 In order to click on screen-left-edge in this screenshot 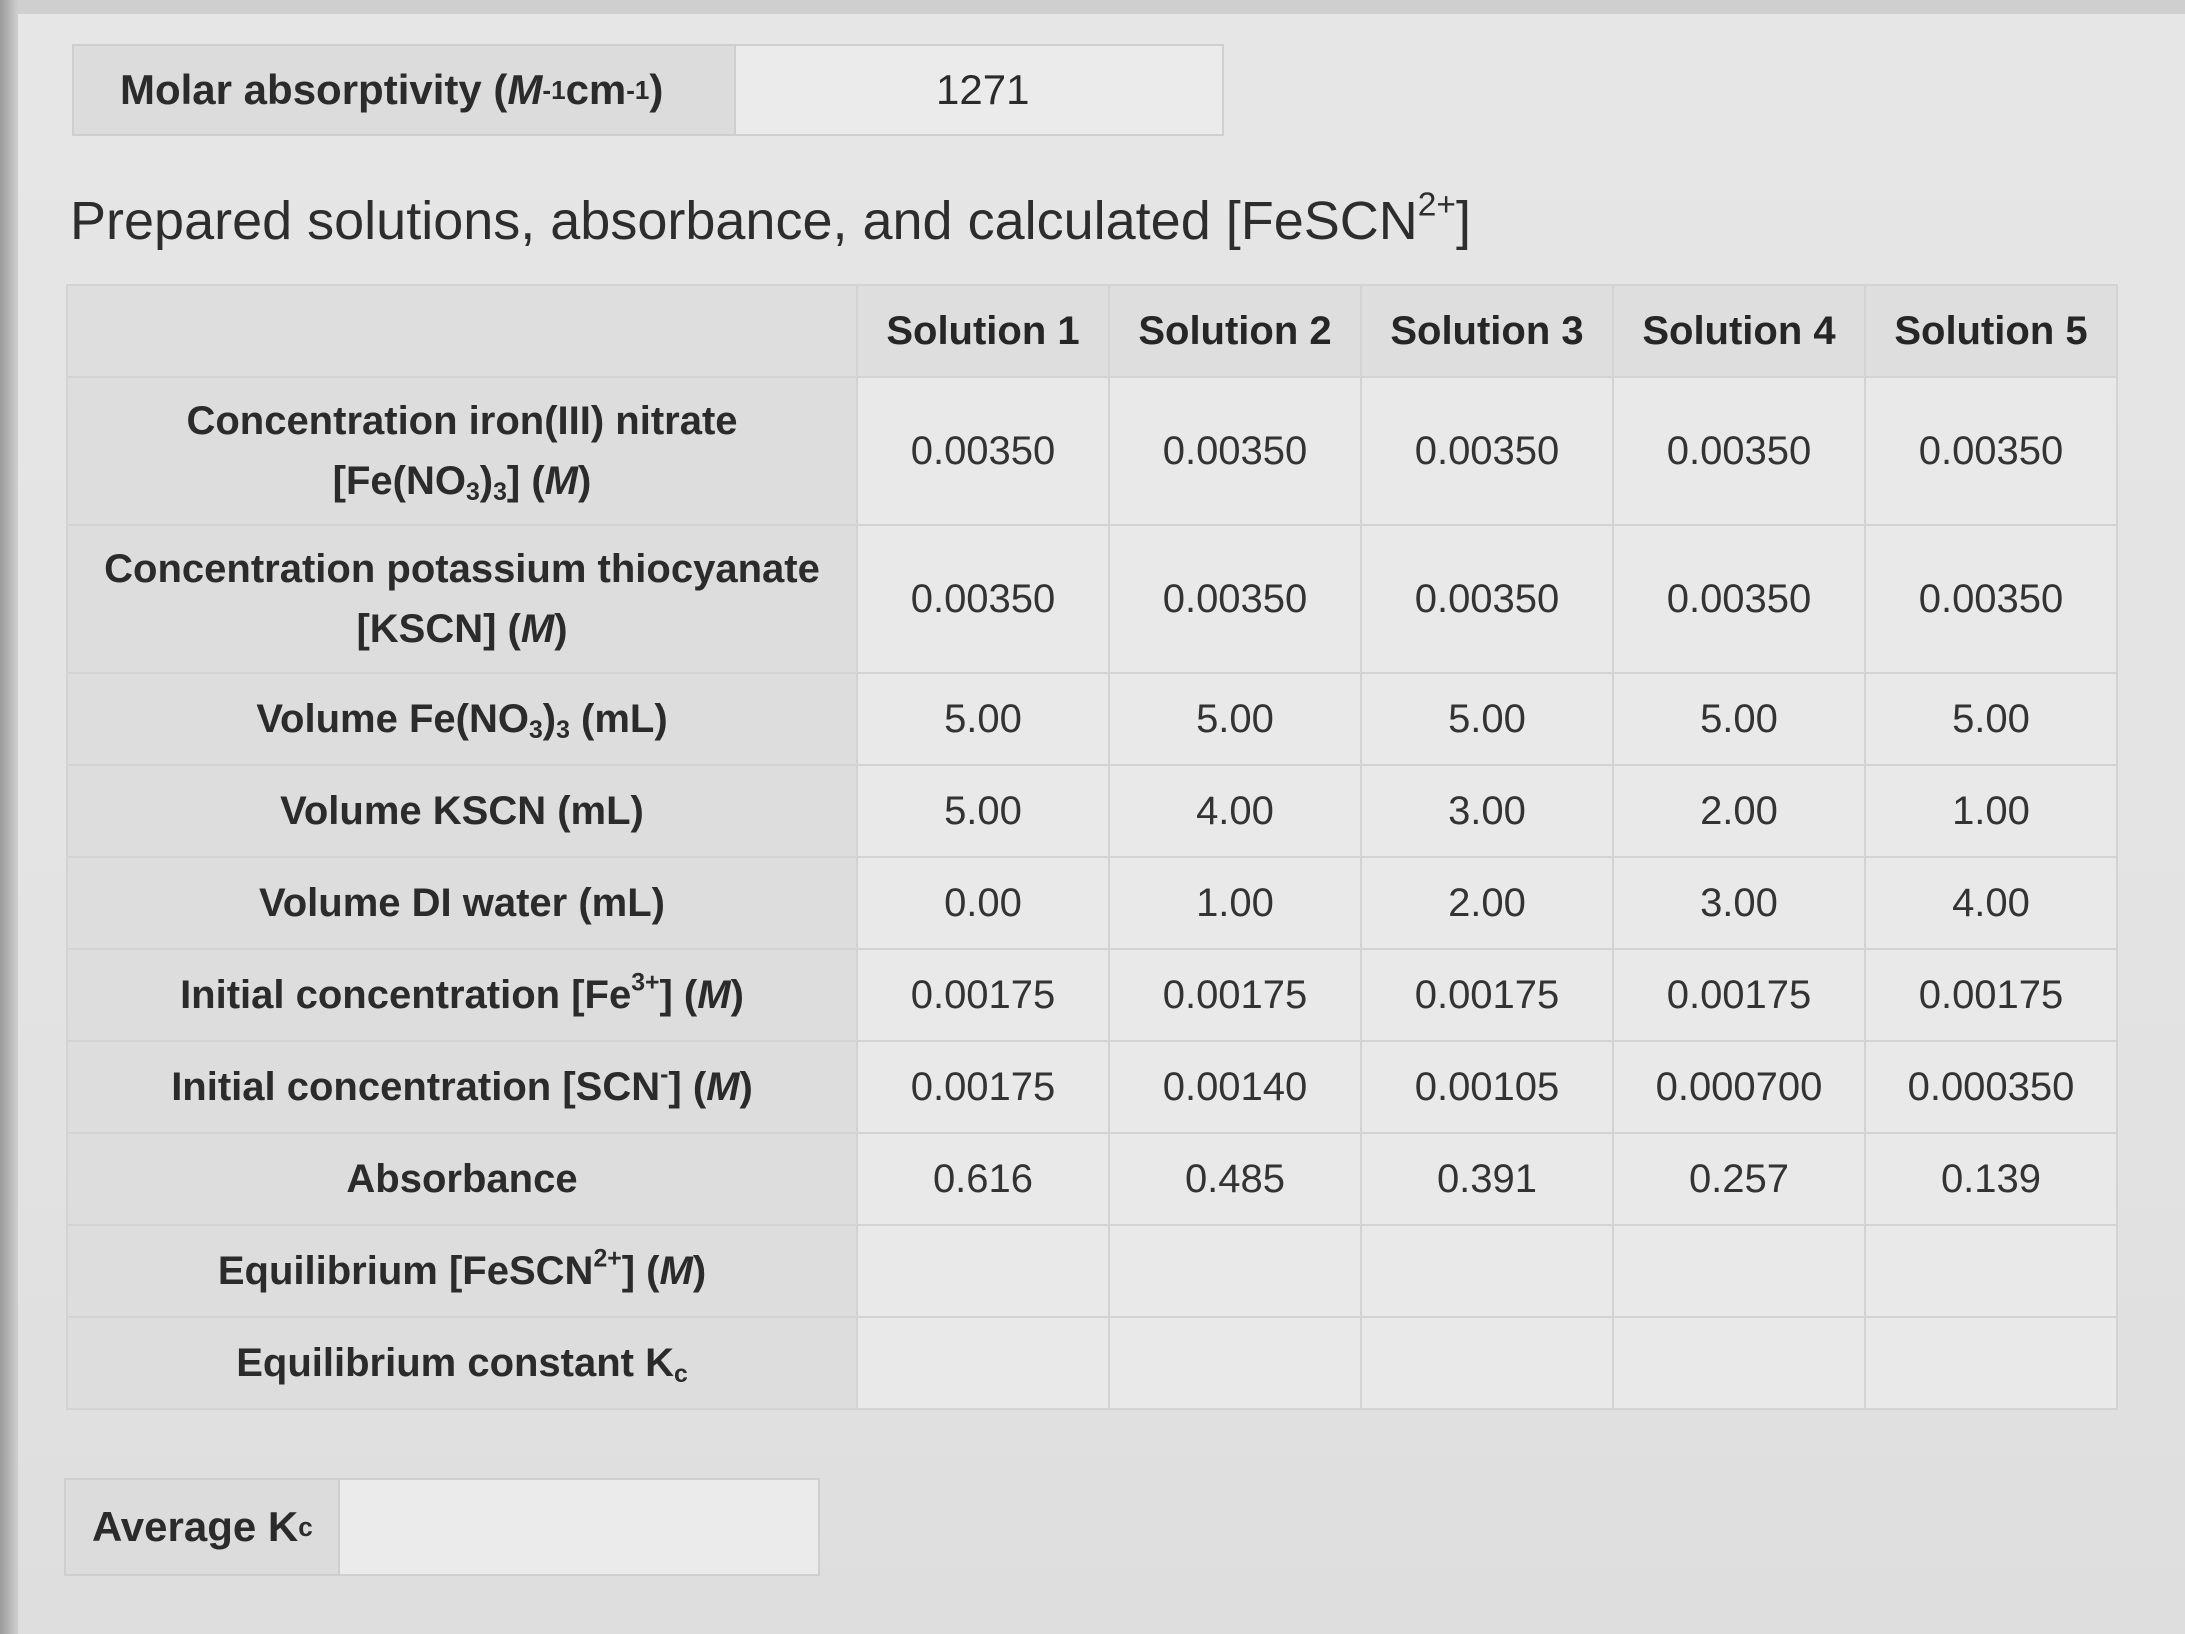, I will do `click(9, 817)`.